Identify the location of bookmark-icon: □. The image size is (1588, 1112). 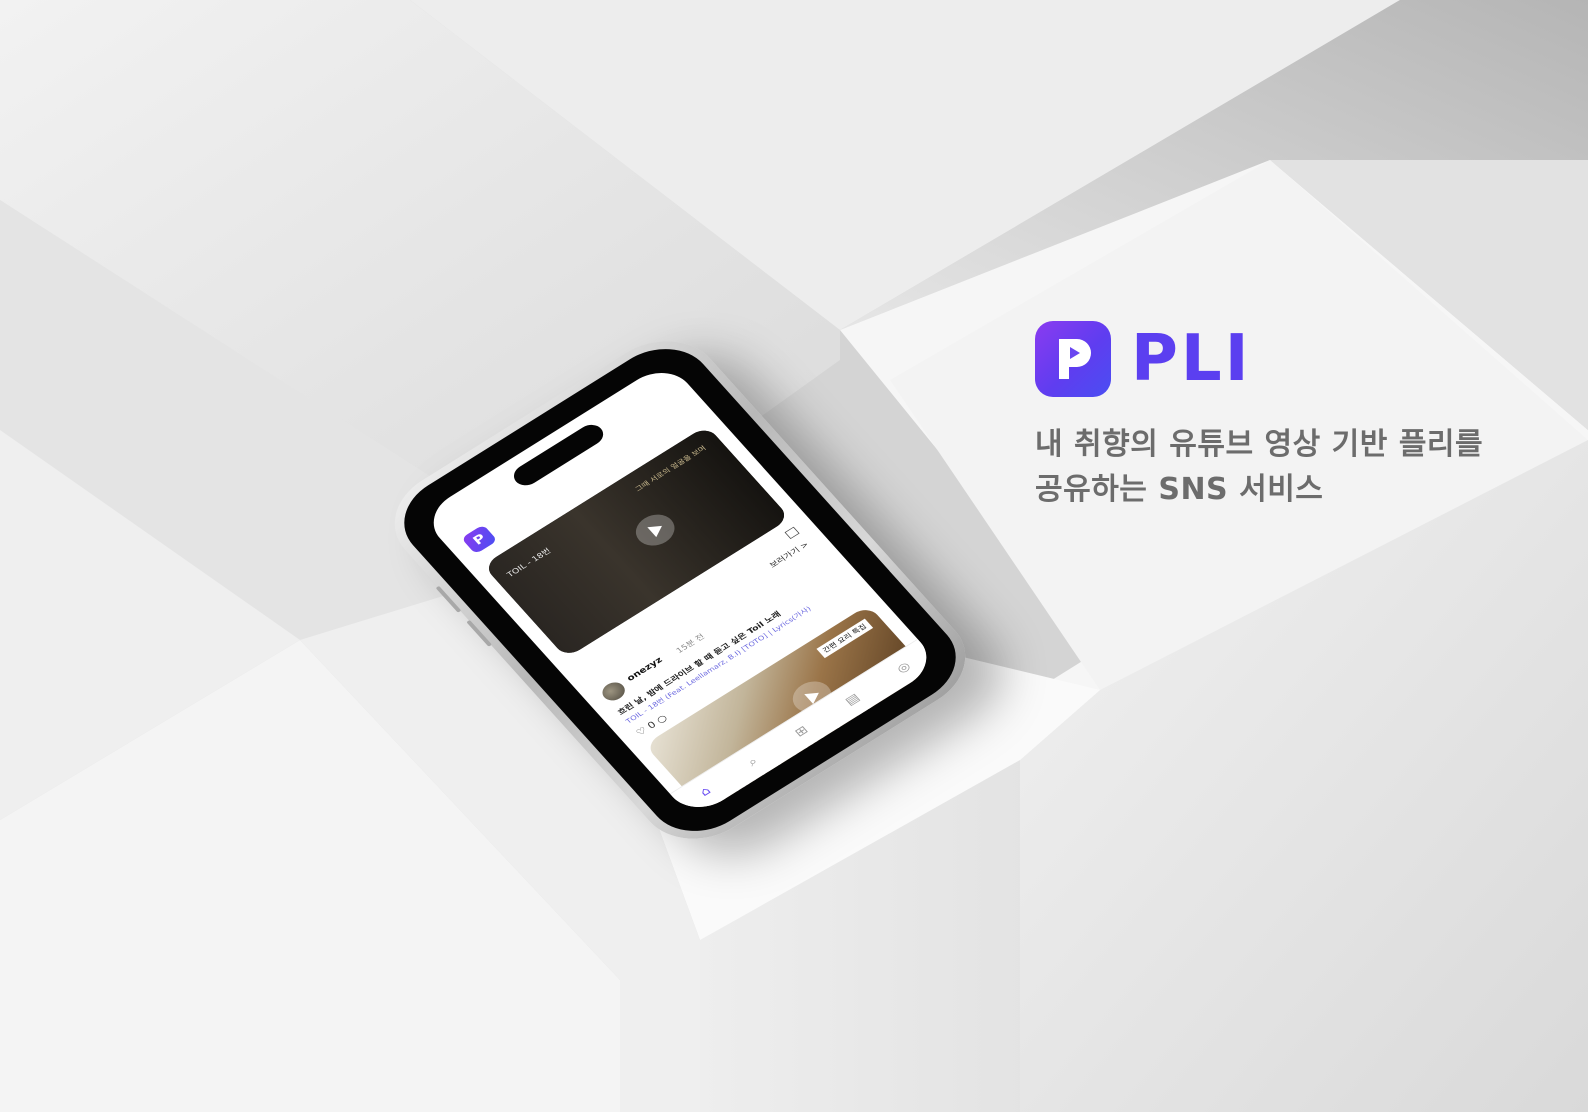
(792, 532).